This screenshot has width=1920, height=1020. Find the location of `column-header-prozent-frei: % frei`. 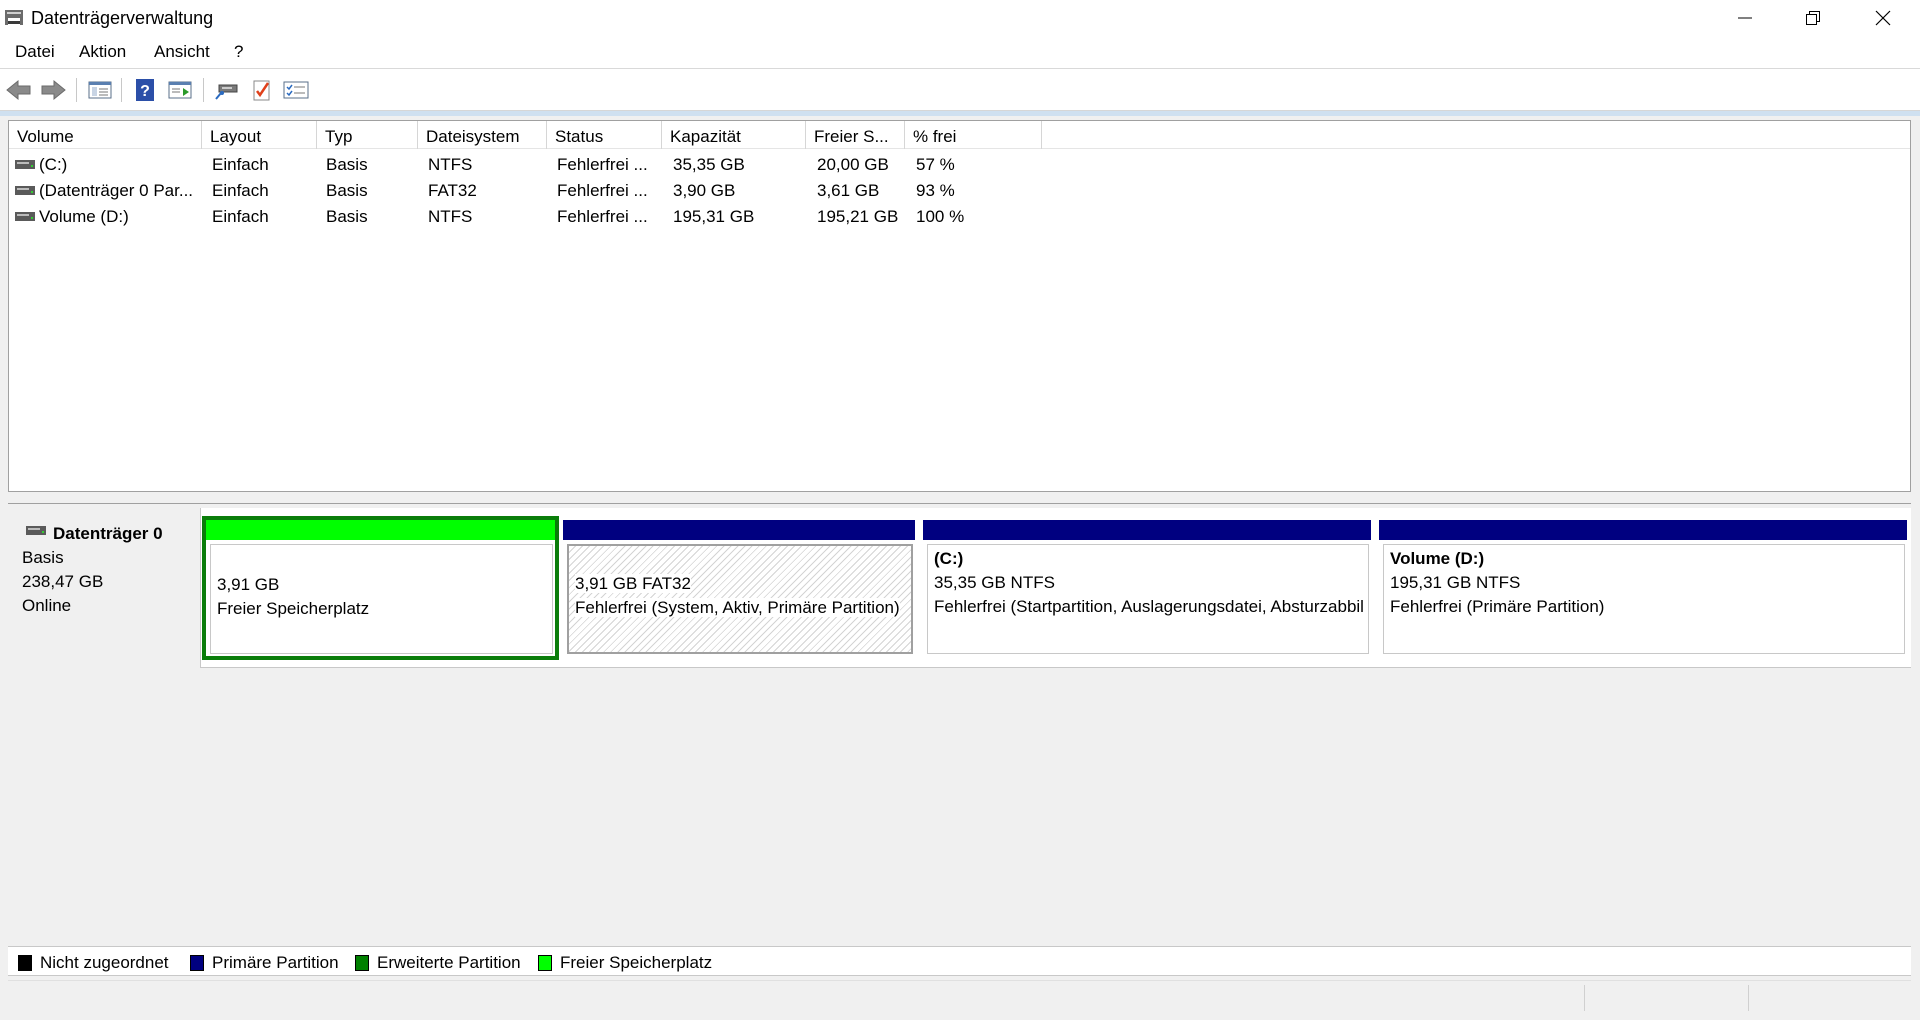

column-header-prozent-frei: % frei is located at coordinates (973, 135).